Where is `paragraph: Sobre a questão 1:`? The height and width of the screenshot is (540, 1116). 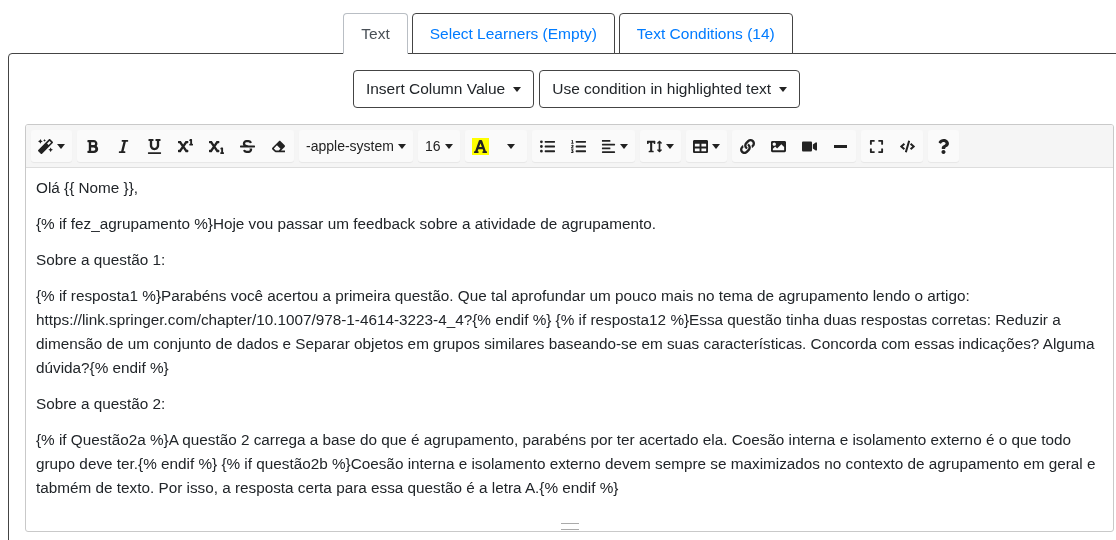 paragraph: Sobre a questão 1: is located at coordinates (101, 260).